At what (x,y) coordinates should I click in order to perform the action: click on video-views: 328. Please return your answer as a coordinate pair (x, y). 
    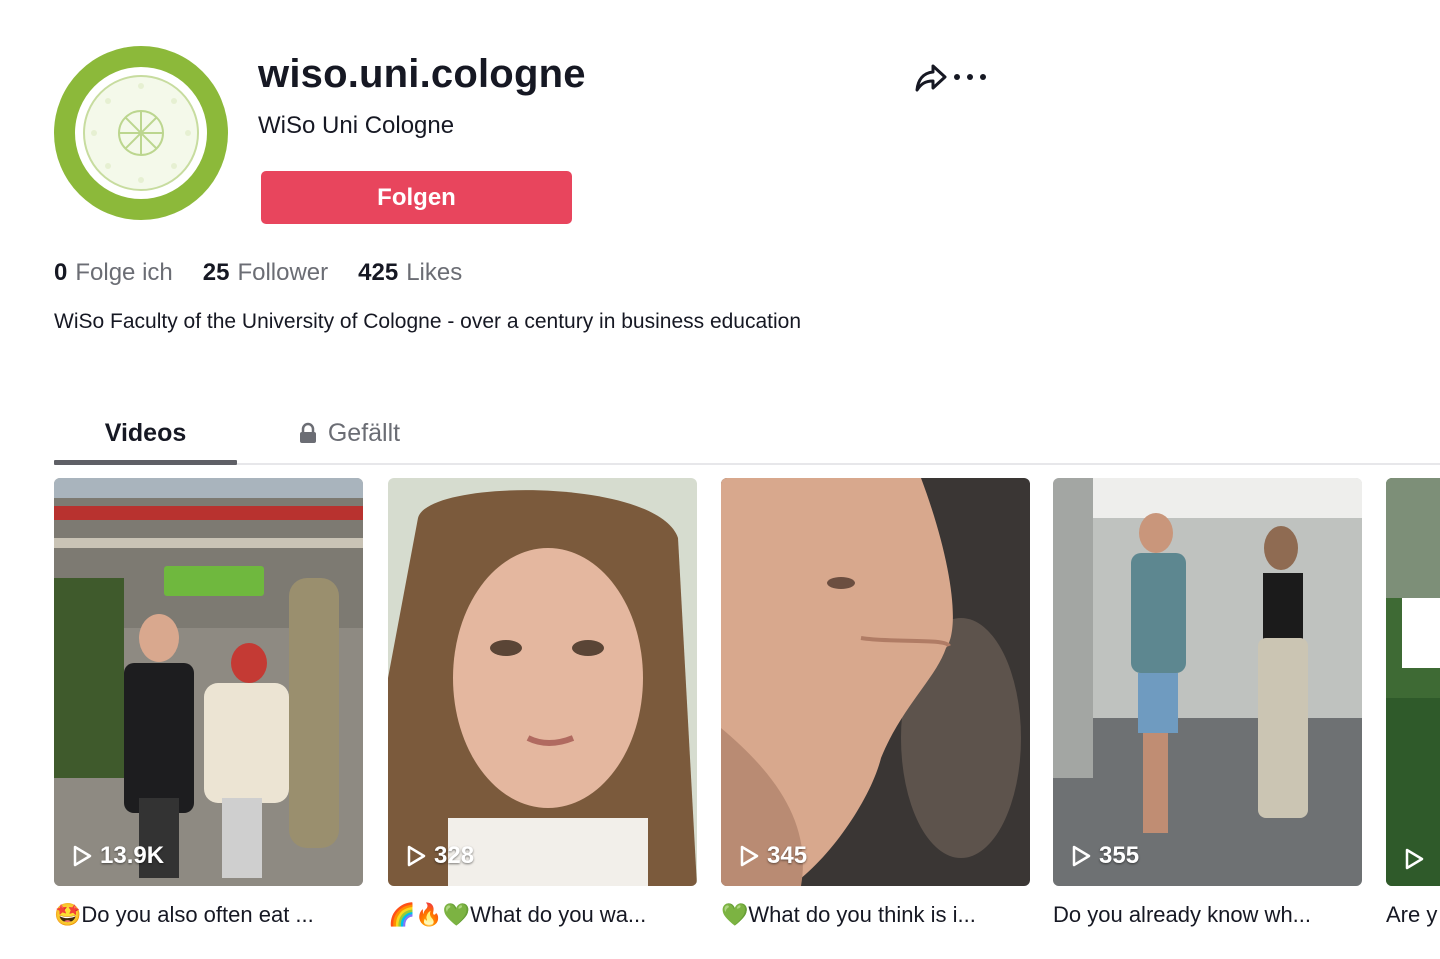
    Looking at the image, I should click on (440, 856).